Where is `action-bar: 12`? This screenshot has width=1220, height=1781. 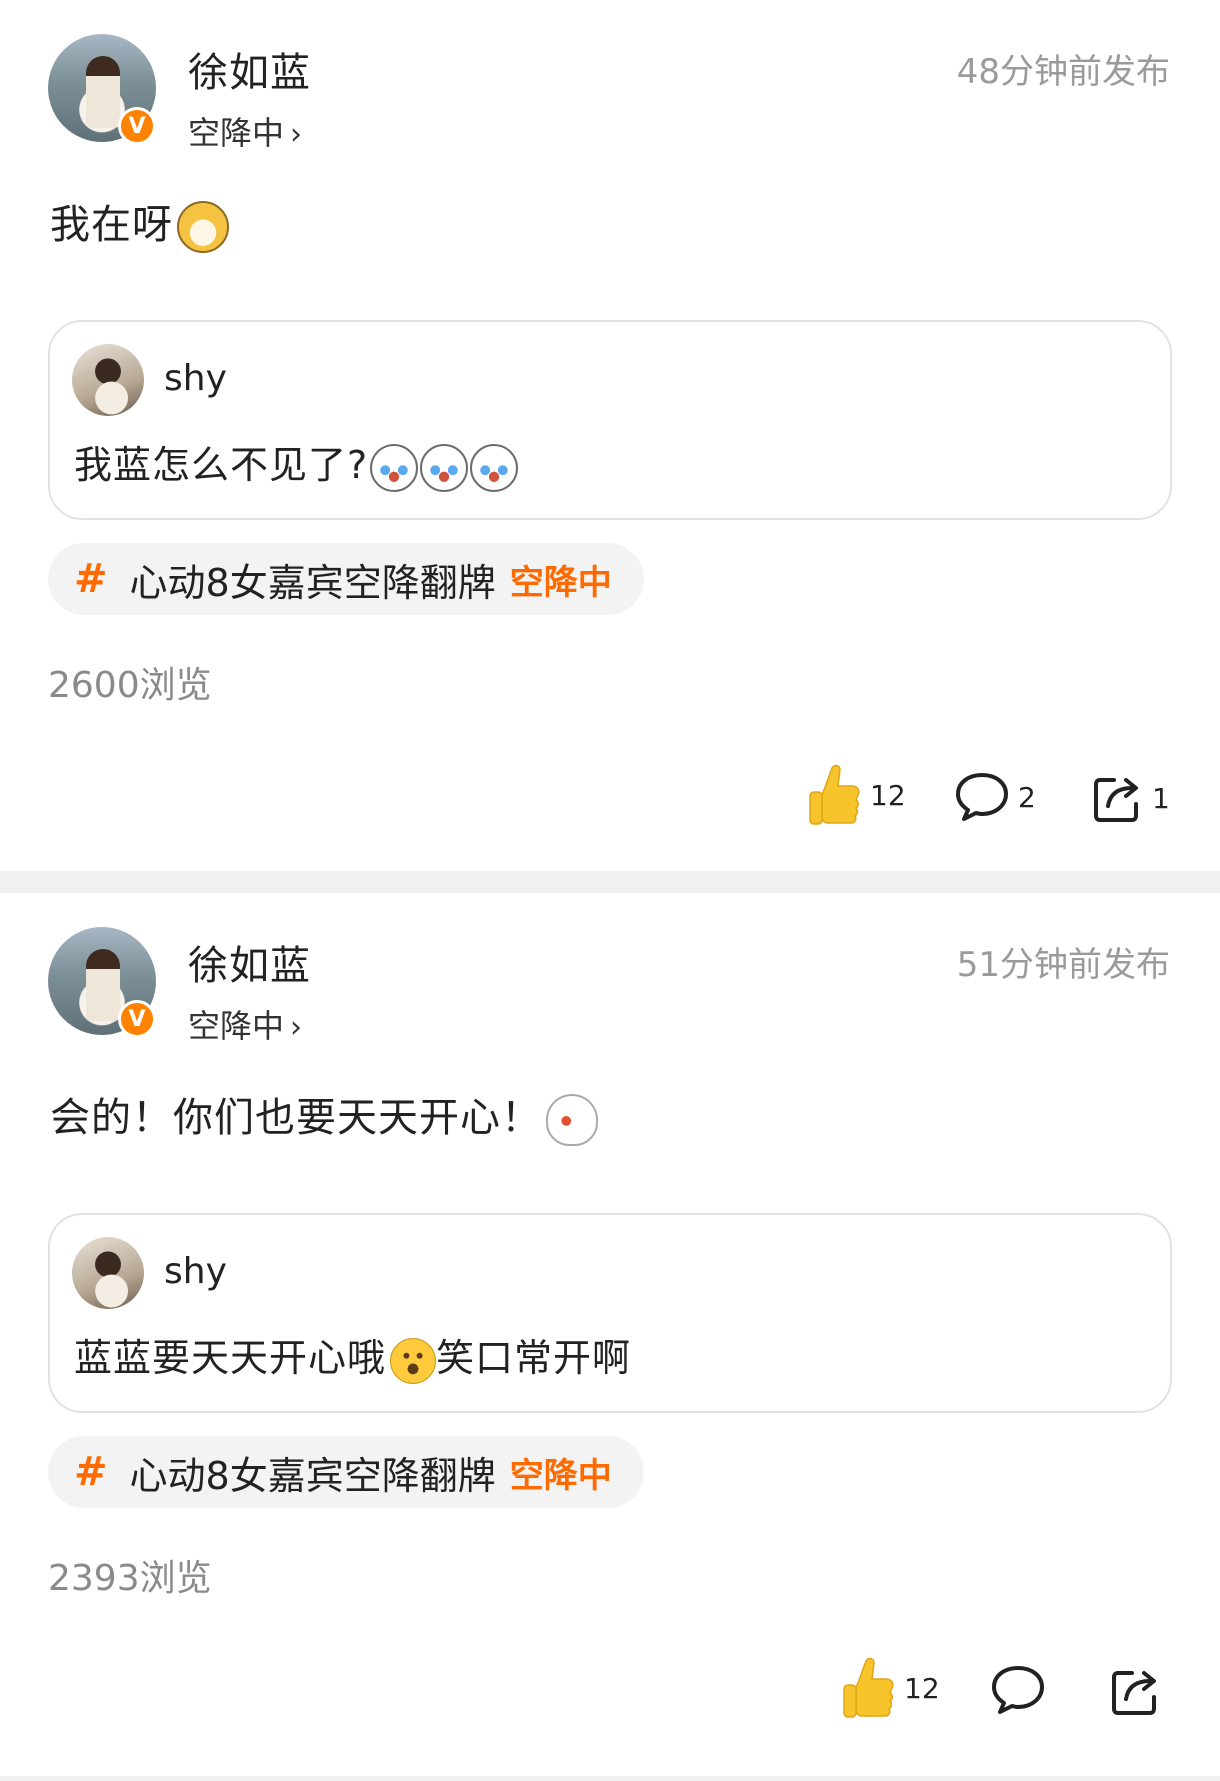 action-bar: 12 is located at coordinates (610, 1695).